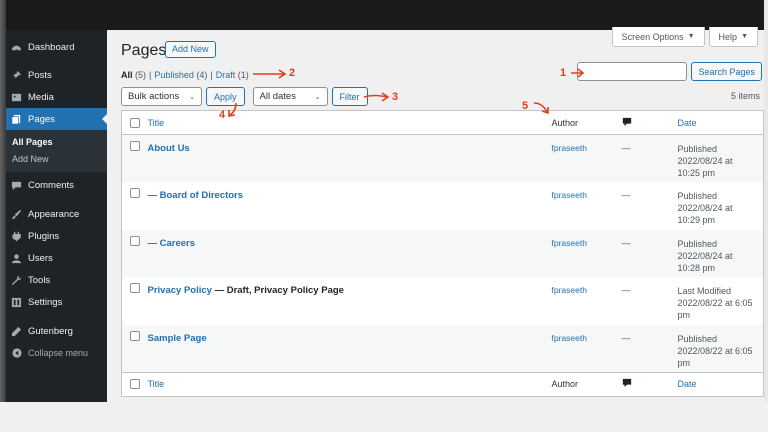 The image size is (768, 432). Describe the element at coordinates (56, 353) in the screenshot. I see `collapse-menu-button: Collapse menu` at that location.